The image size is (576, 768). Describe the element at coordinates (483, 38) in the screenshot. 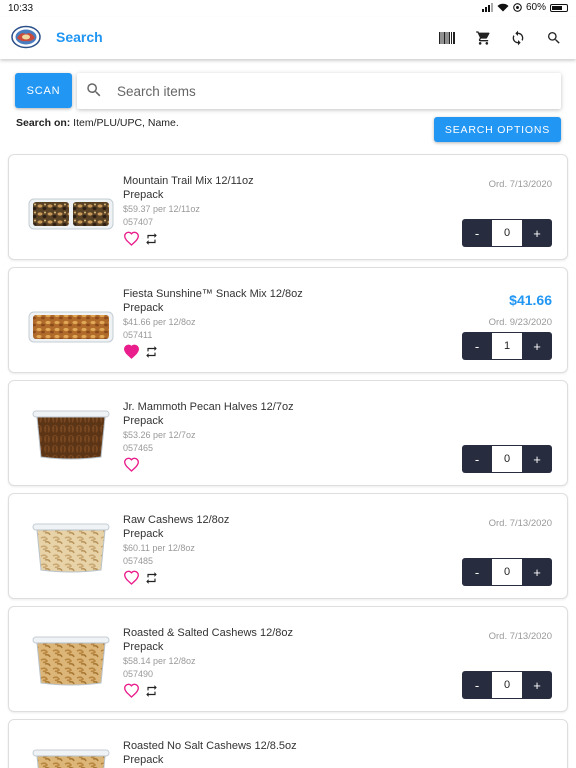

I see `cart-icon` at that location.